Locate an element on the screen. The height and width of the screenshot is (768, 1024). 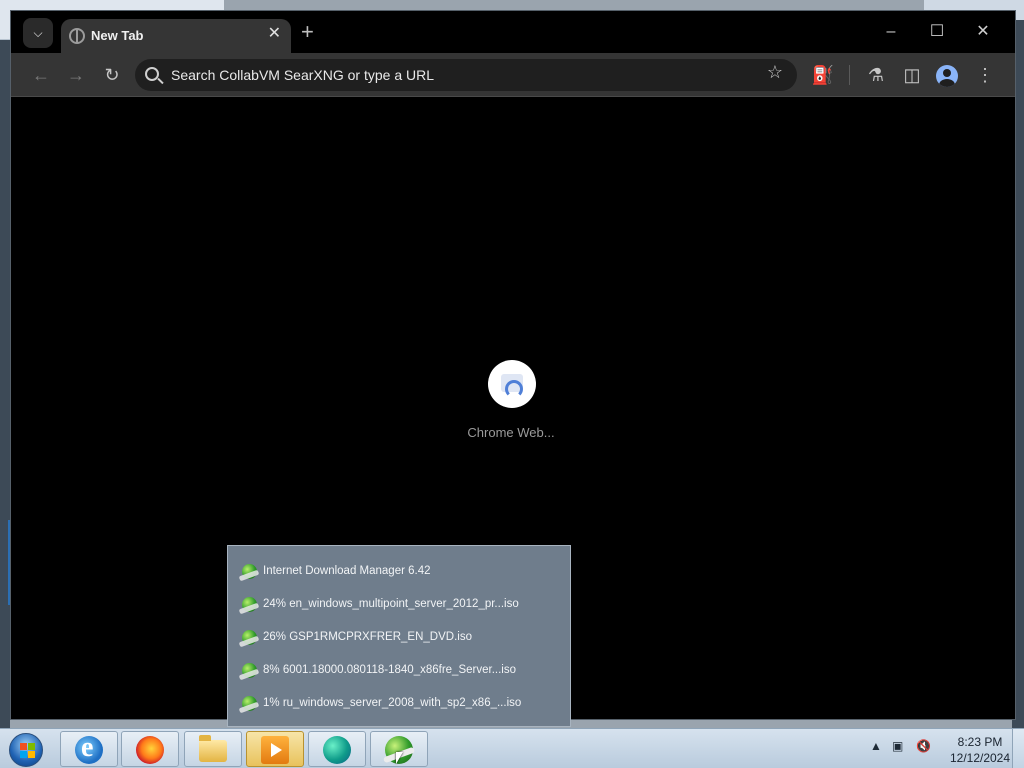
new-tab-button: + is located at coordinates (307, 32).